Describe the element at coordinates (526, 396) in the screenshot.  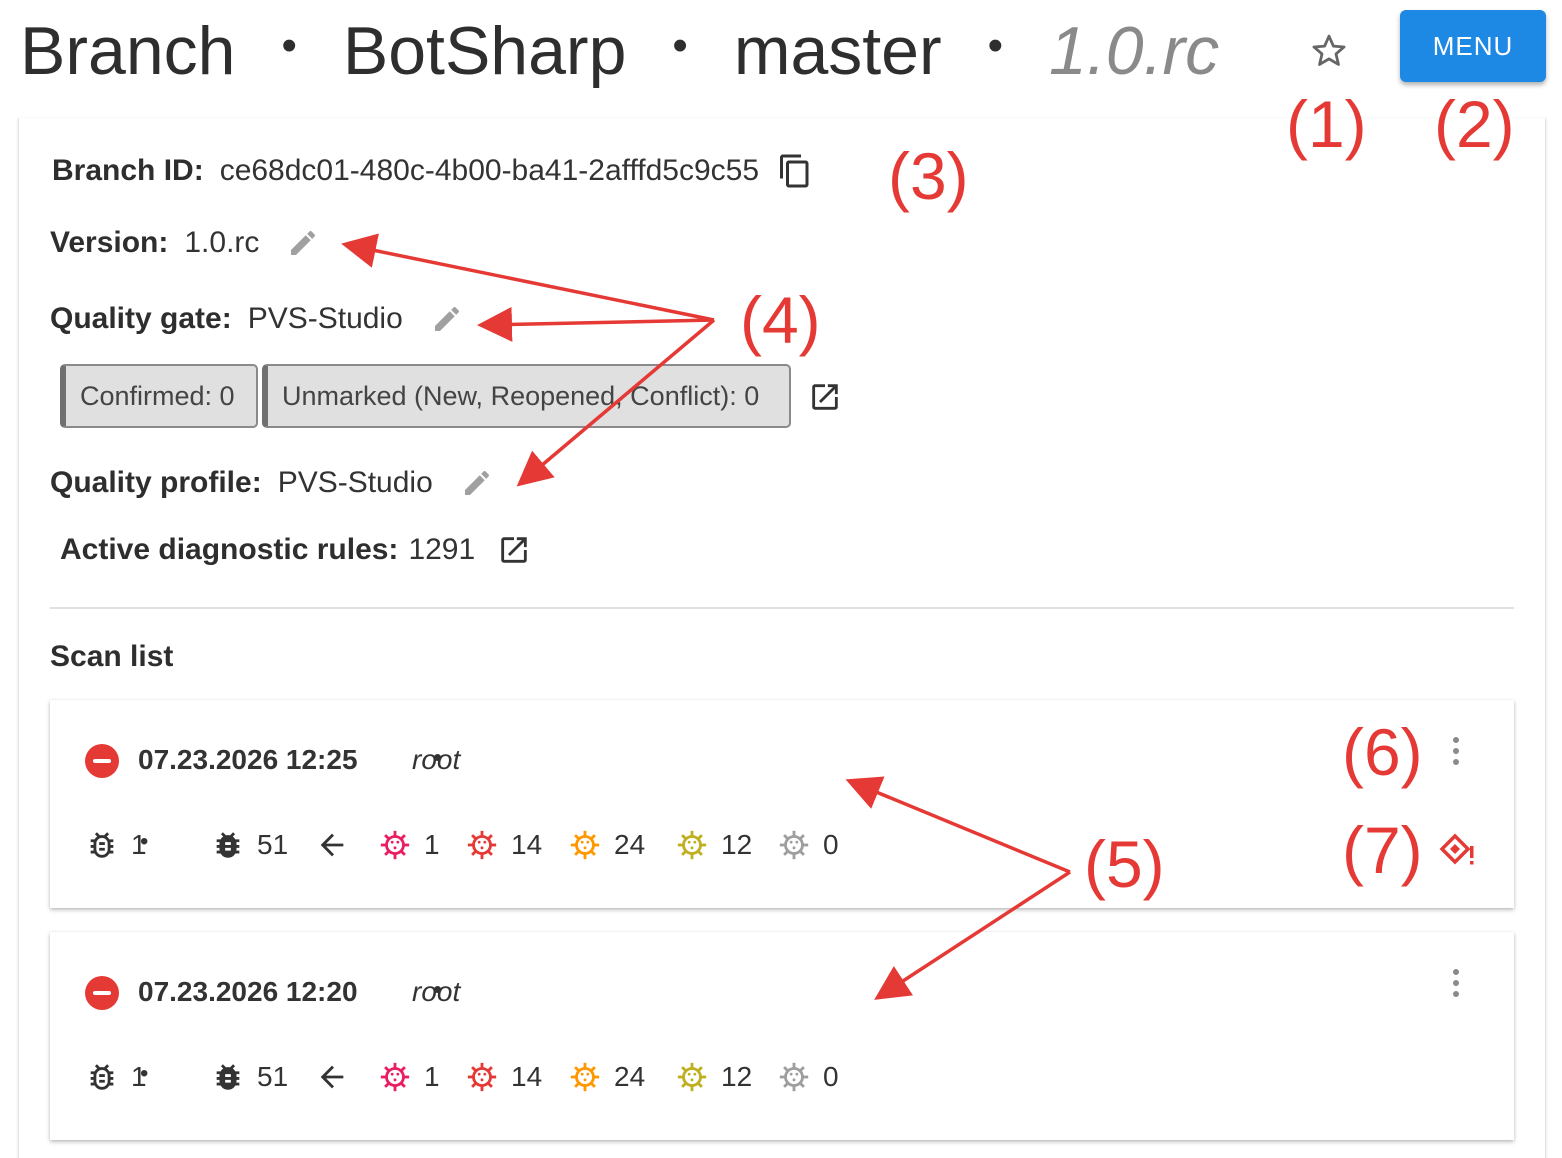
I see `unmarked-chip: Unmarked (New, Reopened, Conflict): 0` at that location.